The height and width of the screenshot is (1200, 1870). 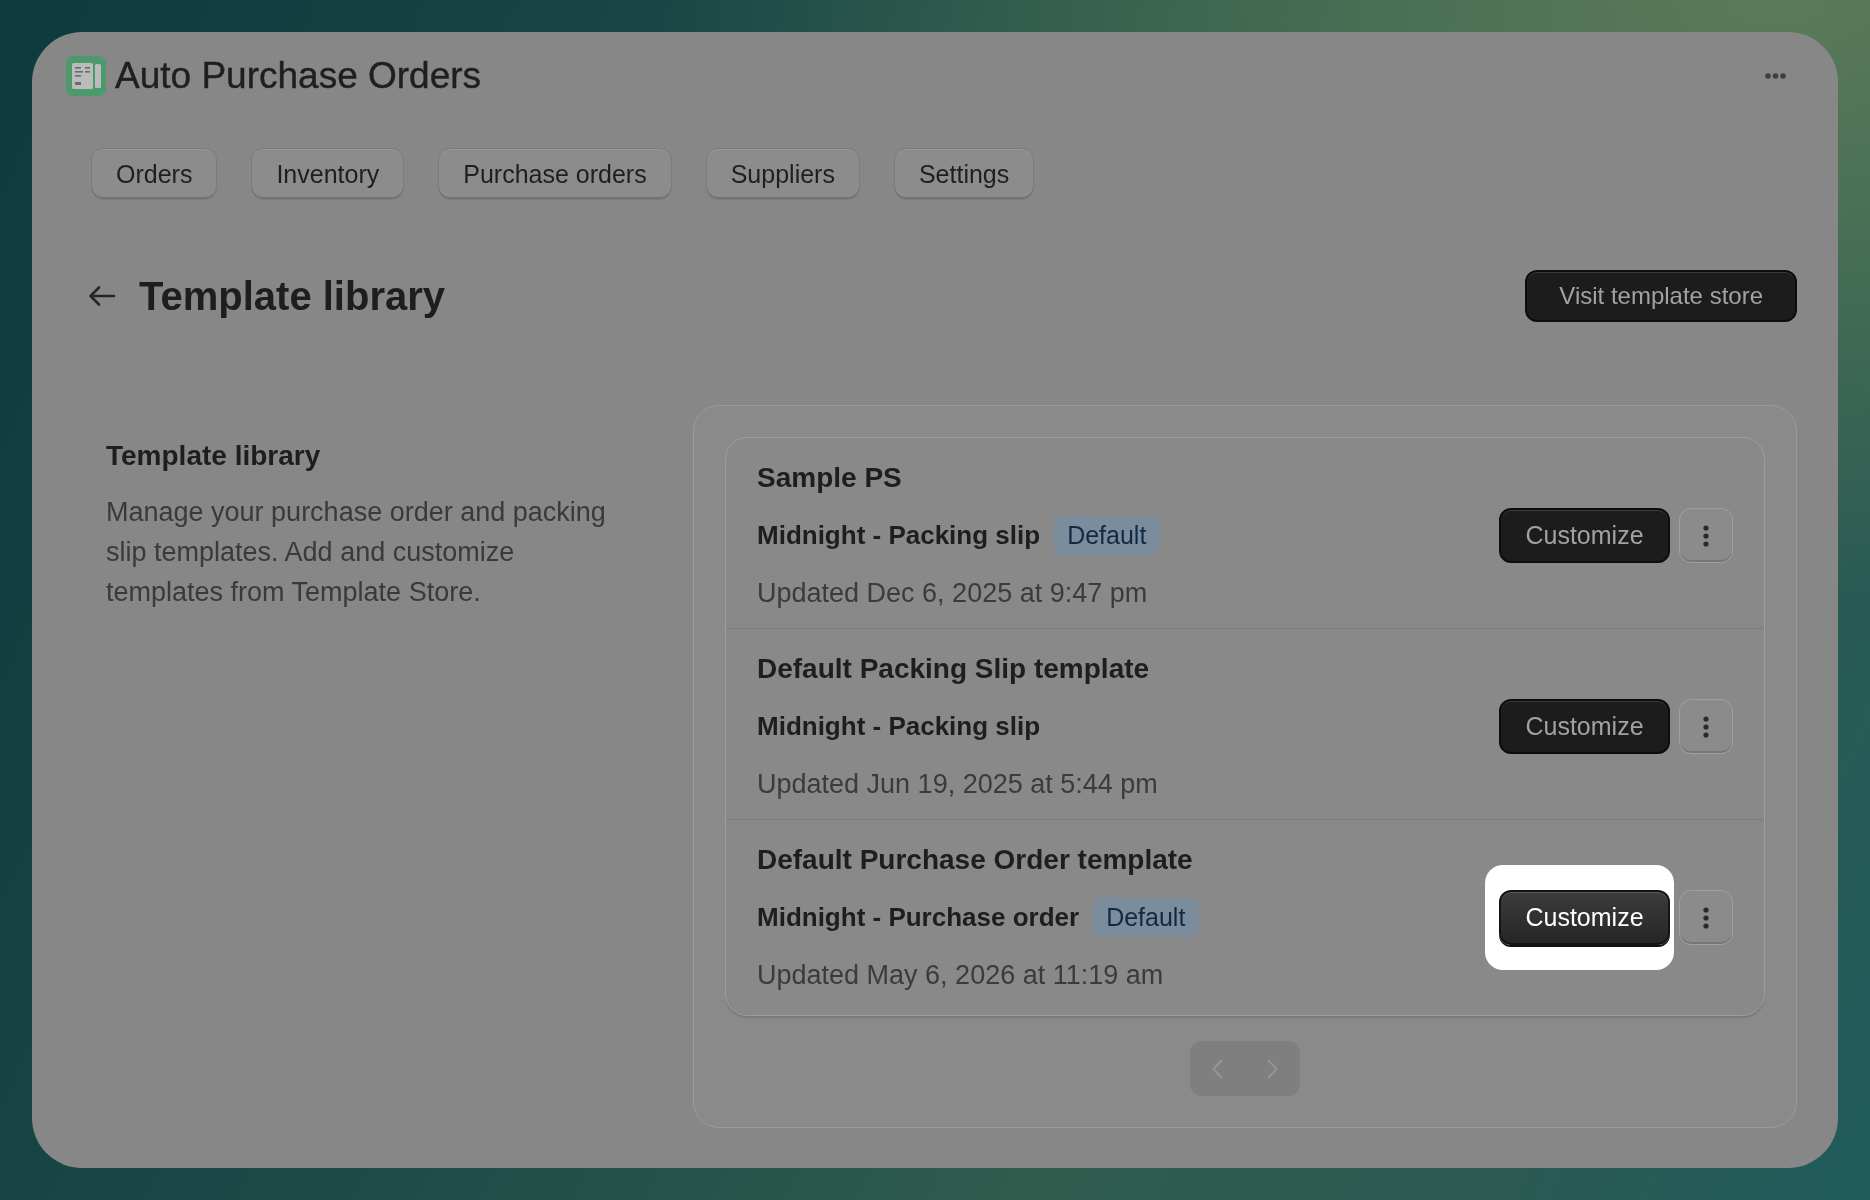 I want to click on template-name: Default Purchase Order template, so click(x=975, y=860).